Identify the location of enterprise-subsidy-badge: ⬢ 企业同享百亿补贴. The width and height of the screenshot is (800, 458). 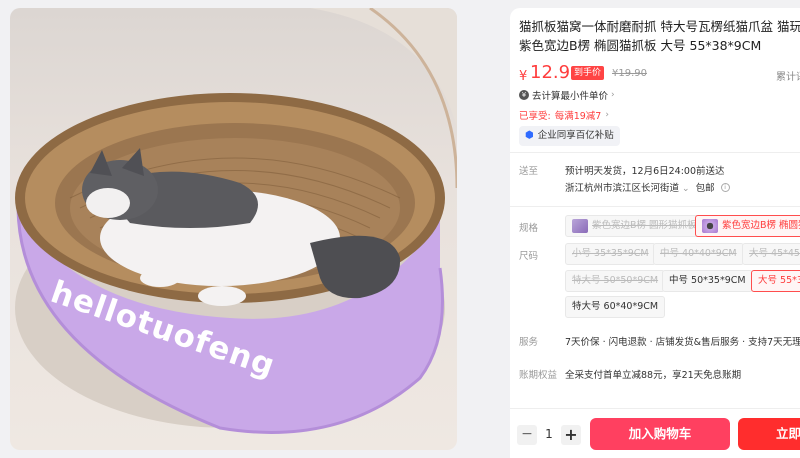
(569, 136).